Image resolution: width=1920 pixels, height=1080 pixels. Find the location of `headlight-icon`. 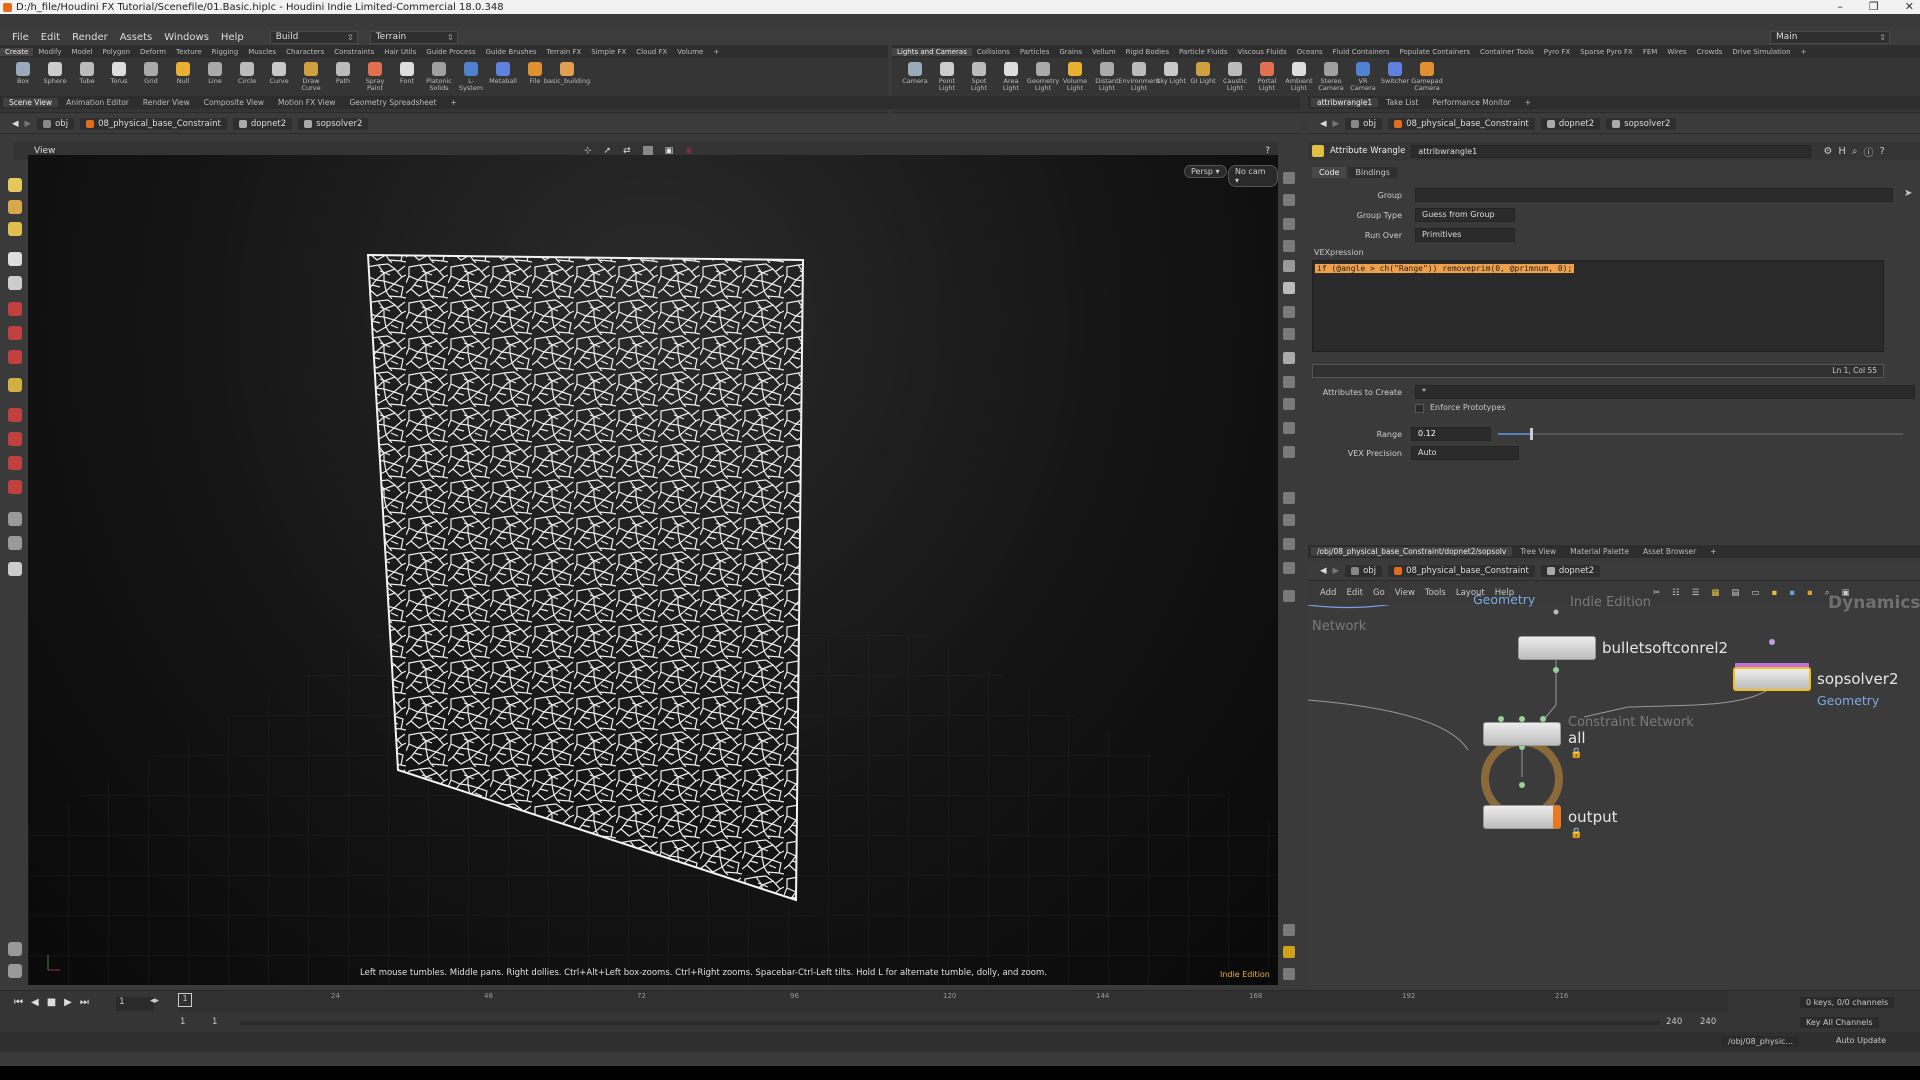

headlight-icon is located at coordinates (1289, 334).